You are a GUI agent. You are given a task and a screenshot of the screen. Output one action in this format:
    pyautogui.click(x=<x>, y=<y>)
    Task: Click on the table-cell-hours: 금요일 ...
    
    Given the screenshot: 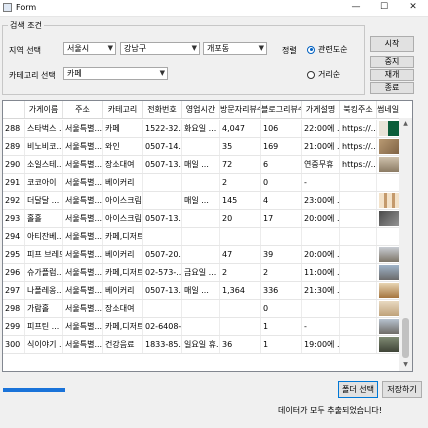 What is the action you would take?
    pyautogui.click(x=201, y=272)
    